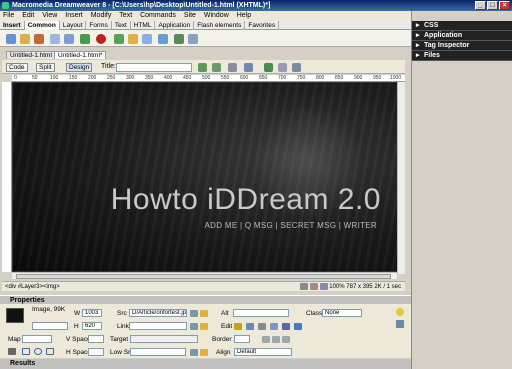 This screenshot has width=512, height=369. Describe the element at coordinates (49, 15) in the screenshot. I see `menu-view: View` at that location.